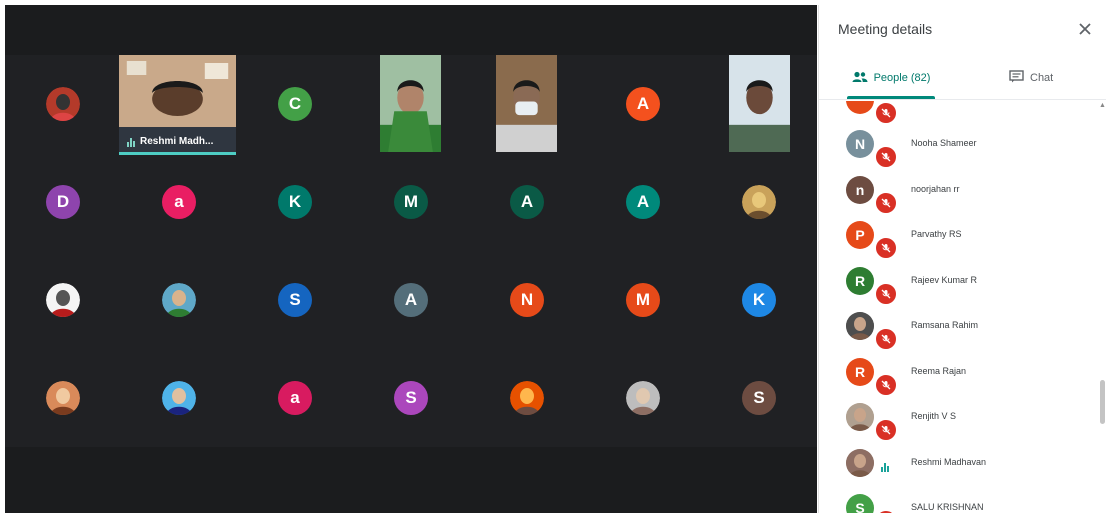  I want to click on tab-people-label: People (82), so click(902, 78).